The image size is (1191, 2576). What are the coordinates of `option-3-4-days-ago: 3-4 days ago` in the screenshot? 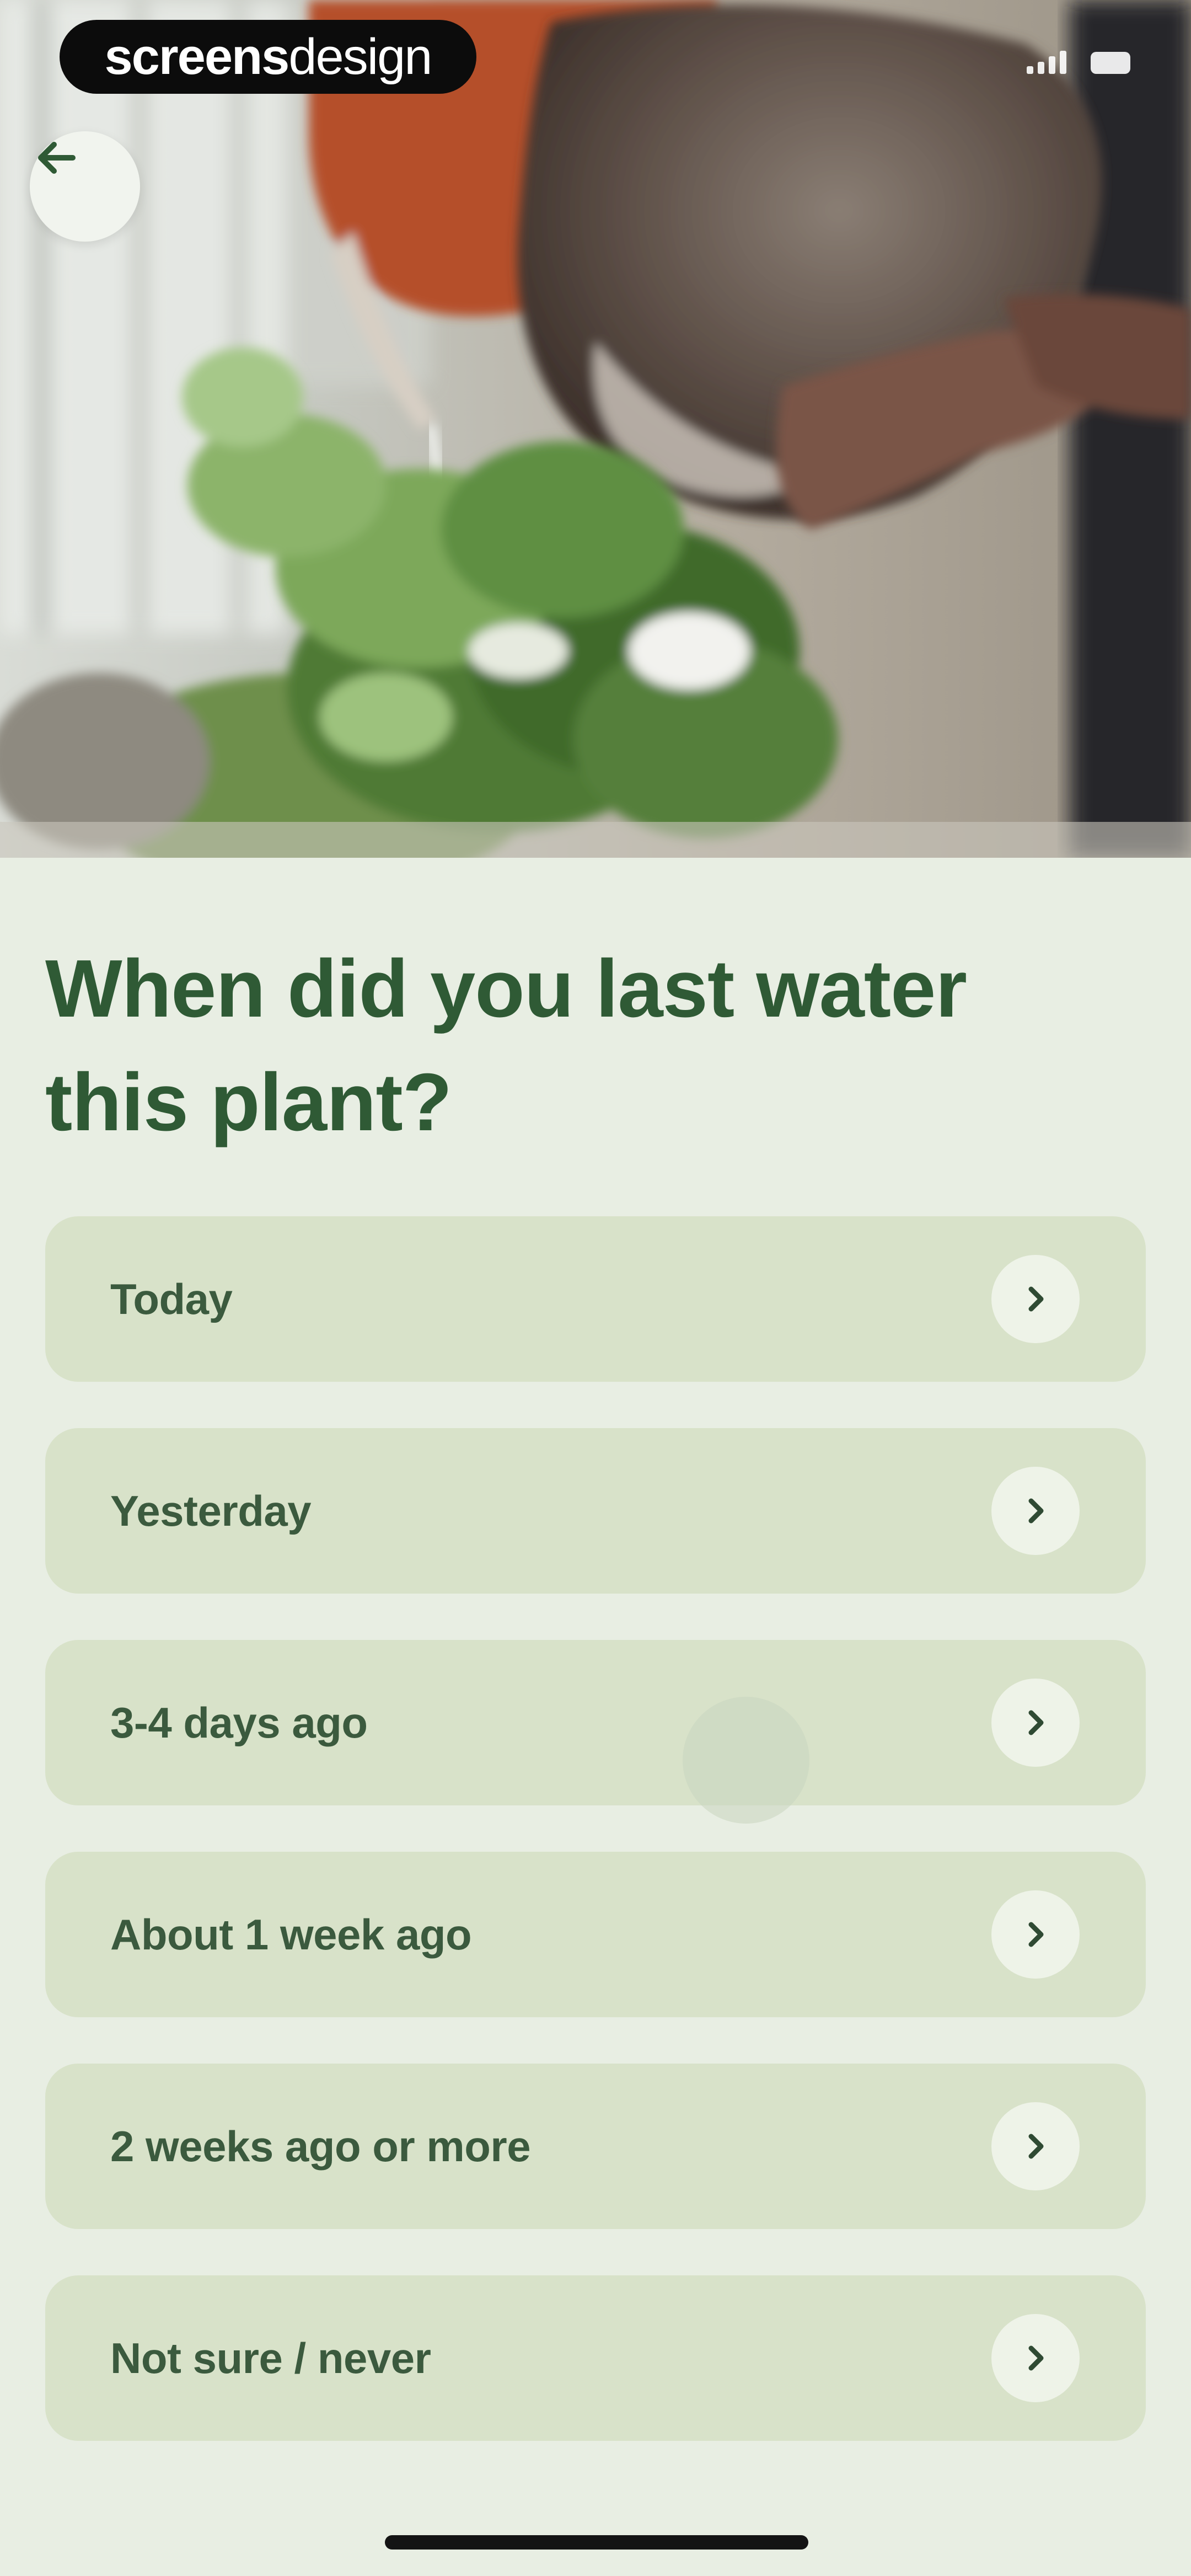 It's located at (595, 1722).